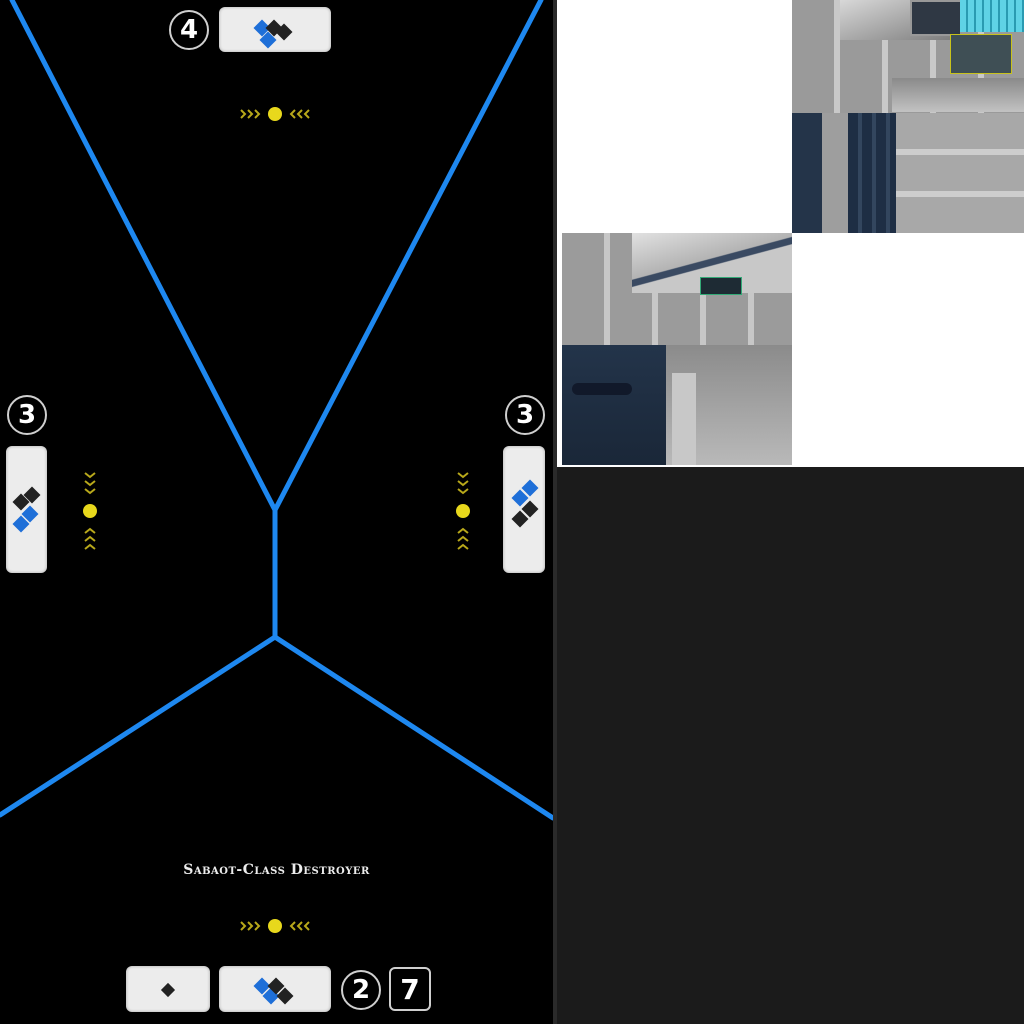  What do you see at coordinates (26, 509) in the screenshot?
I see `left-armament-dice` at bounding box center [26, 509].